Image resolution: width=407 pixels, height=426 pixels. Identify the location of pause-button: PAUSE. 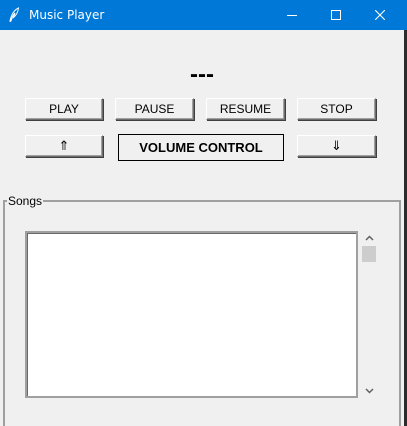
(154, 109).